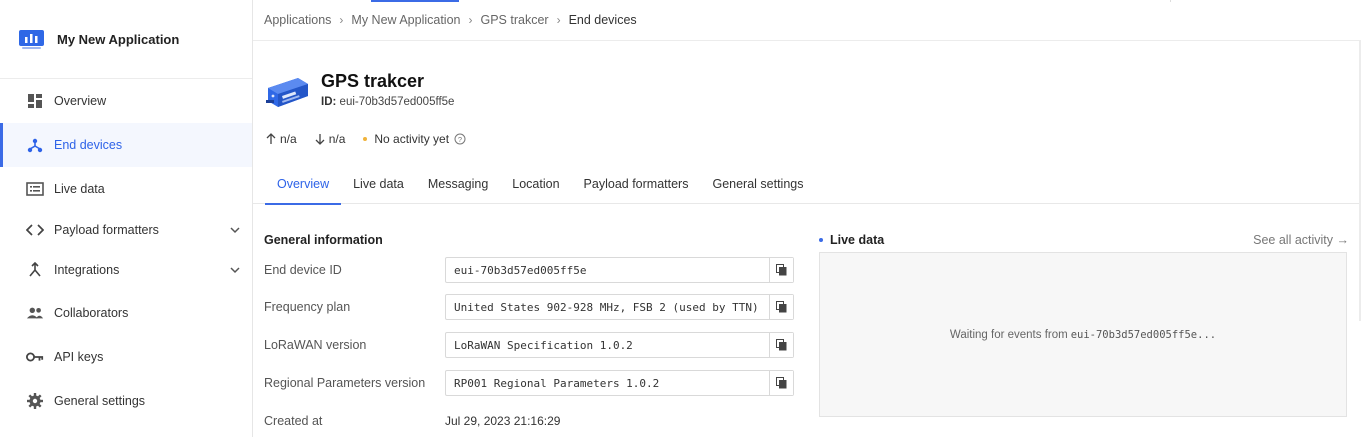  What do you see at coordinates (315, 345) in the screenshot?
I see `info-label: LoRaWAN version` at bounding box center [315, 345].